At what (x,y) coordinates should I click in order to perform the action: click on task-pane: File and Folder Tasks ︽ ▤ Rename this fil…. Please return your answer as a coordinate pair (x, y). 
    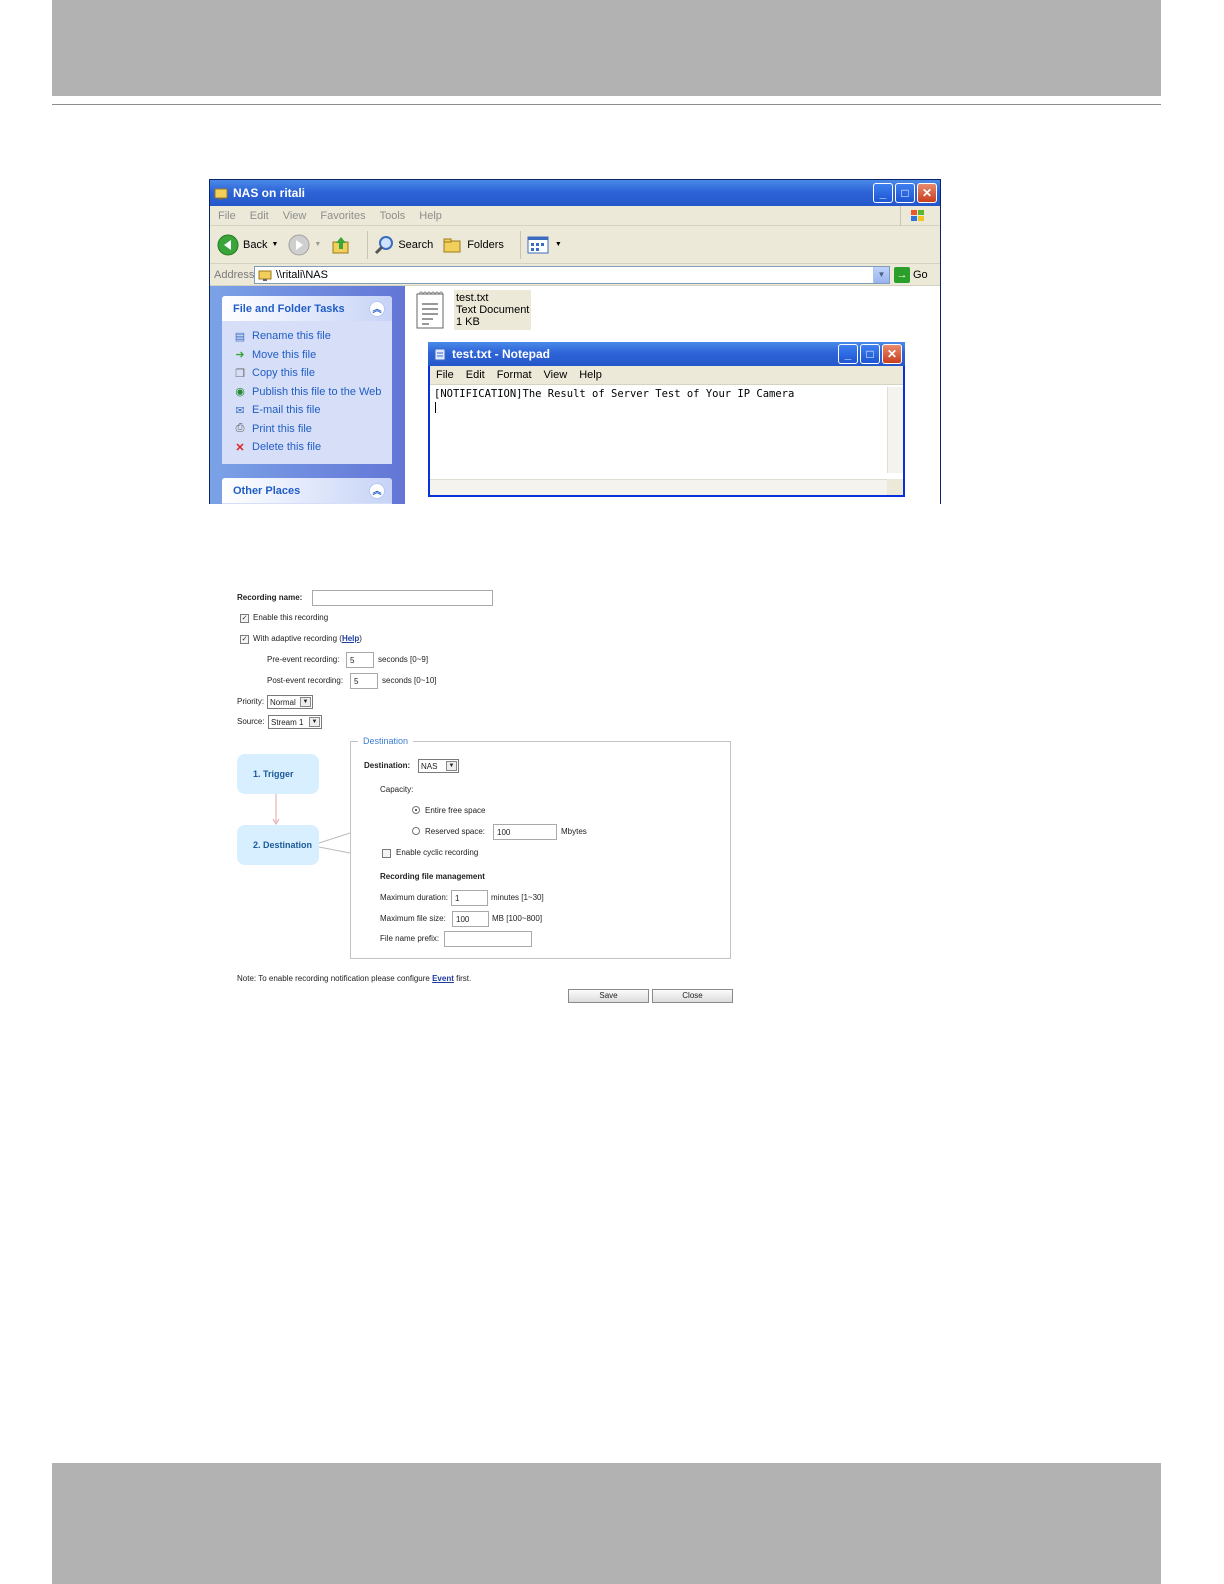
    Looking at the image, I should click on (307, 395).